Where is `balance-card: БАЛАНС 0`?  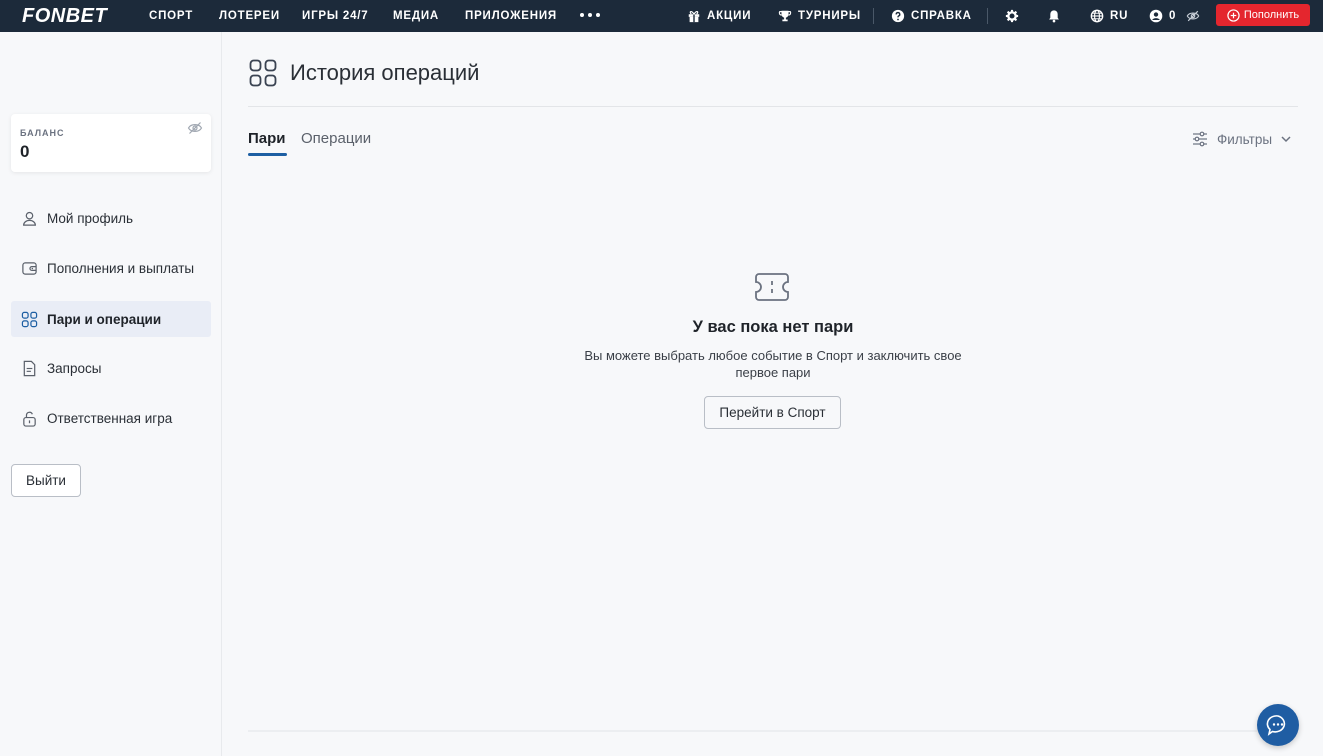
balance-card: БАЛАНС 0 is located at coordinates (111, 143).